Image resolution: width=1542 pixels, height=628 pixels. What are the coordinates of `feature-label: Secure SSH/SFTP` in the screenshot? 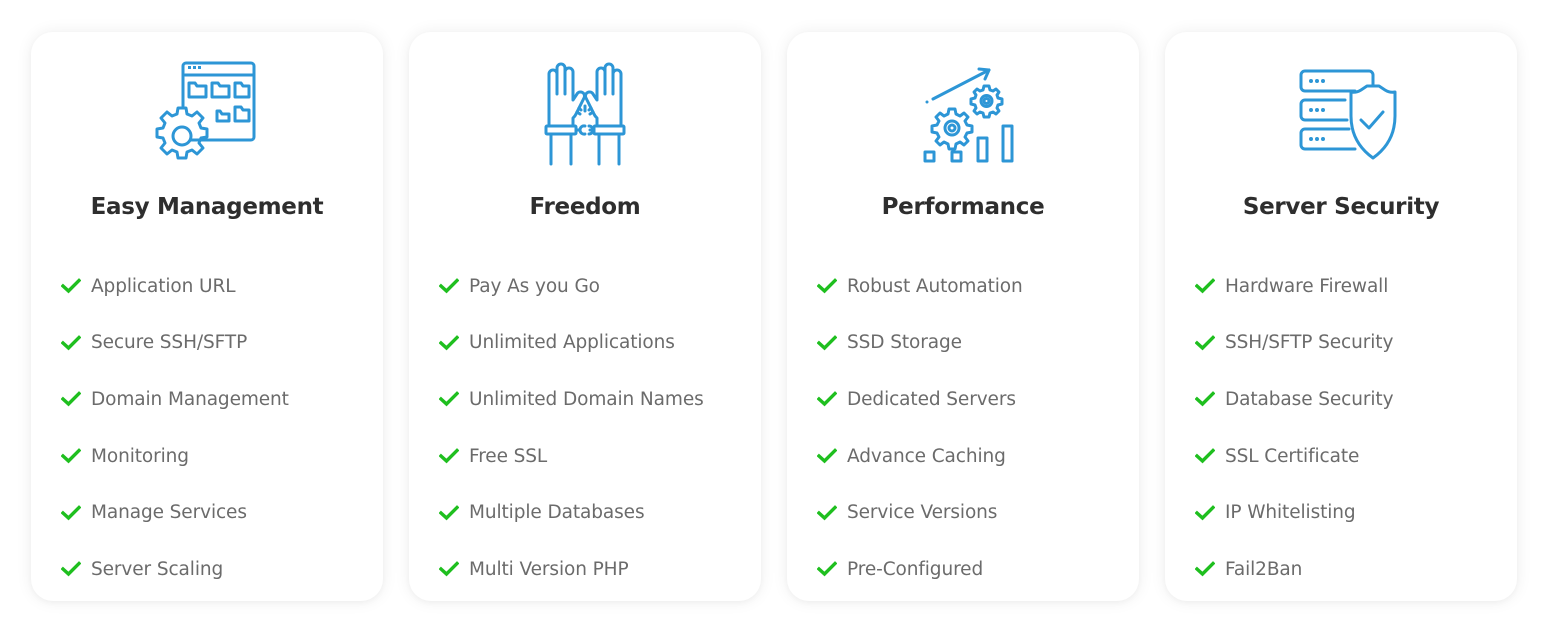 It's located at (169, 343).